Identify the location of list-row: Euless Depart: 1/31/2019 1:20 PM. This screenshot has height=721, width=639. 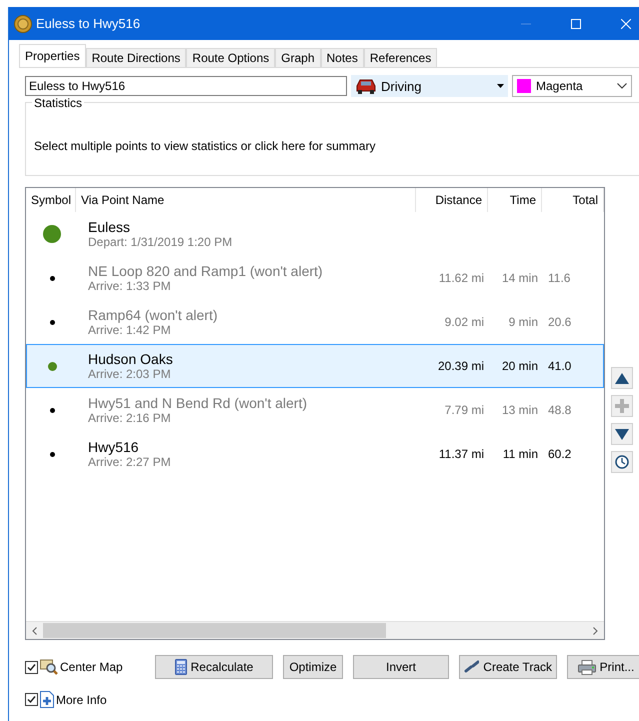
(315, 234).